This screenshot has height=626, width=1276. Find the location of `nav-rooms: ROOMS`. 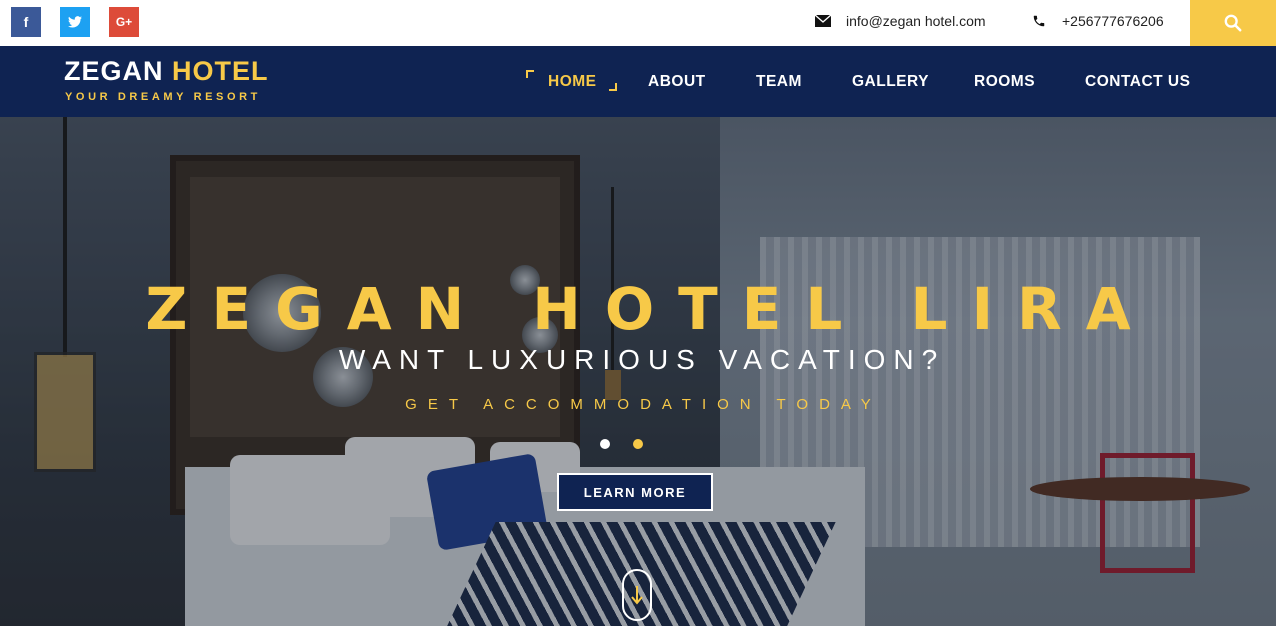

nav-rooms: ROOMS is located at coordinates (1004, 81).